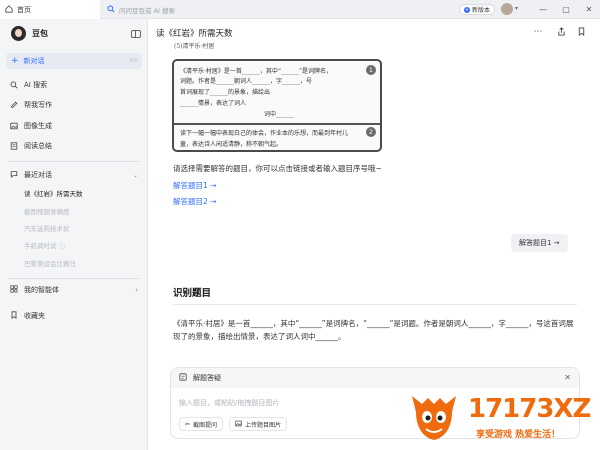 The image size is (600, 450). Describe the element at coordinates (277, 168) in the screenshot. I see `assistant-prompt: 请选择需要解答的题目，你可以点击链接或者输入题目序号哦~` at that location.